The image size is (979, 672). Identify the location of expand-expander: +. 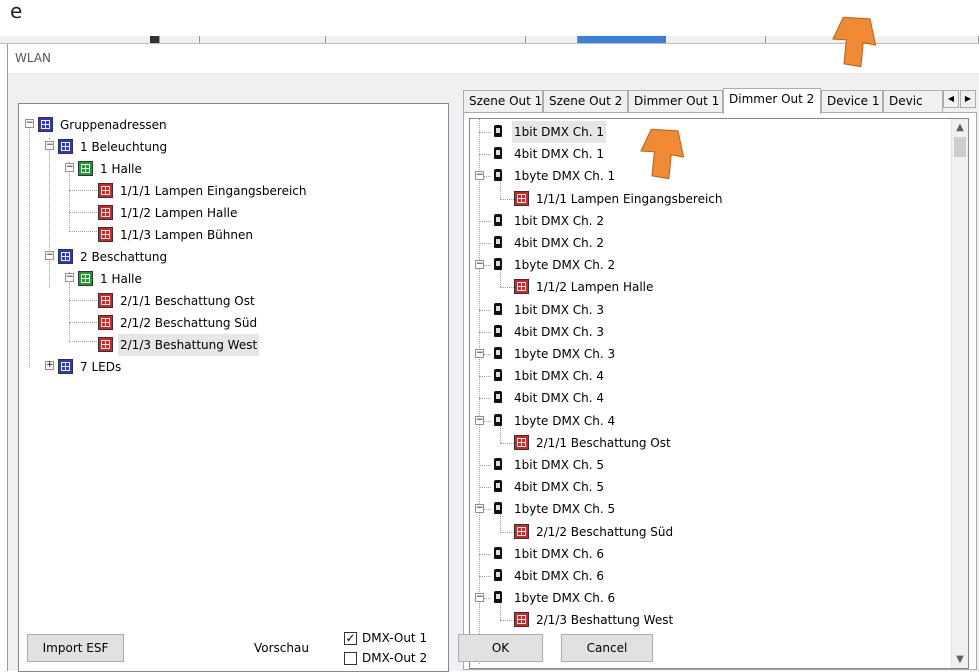
(49, 365).